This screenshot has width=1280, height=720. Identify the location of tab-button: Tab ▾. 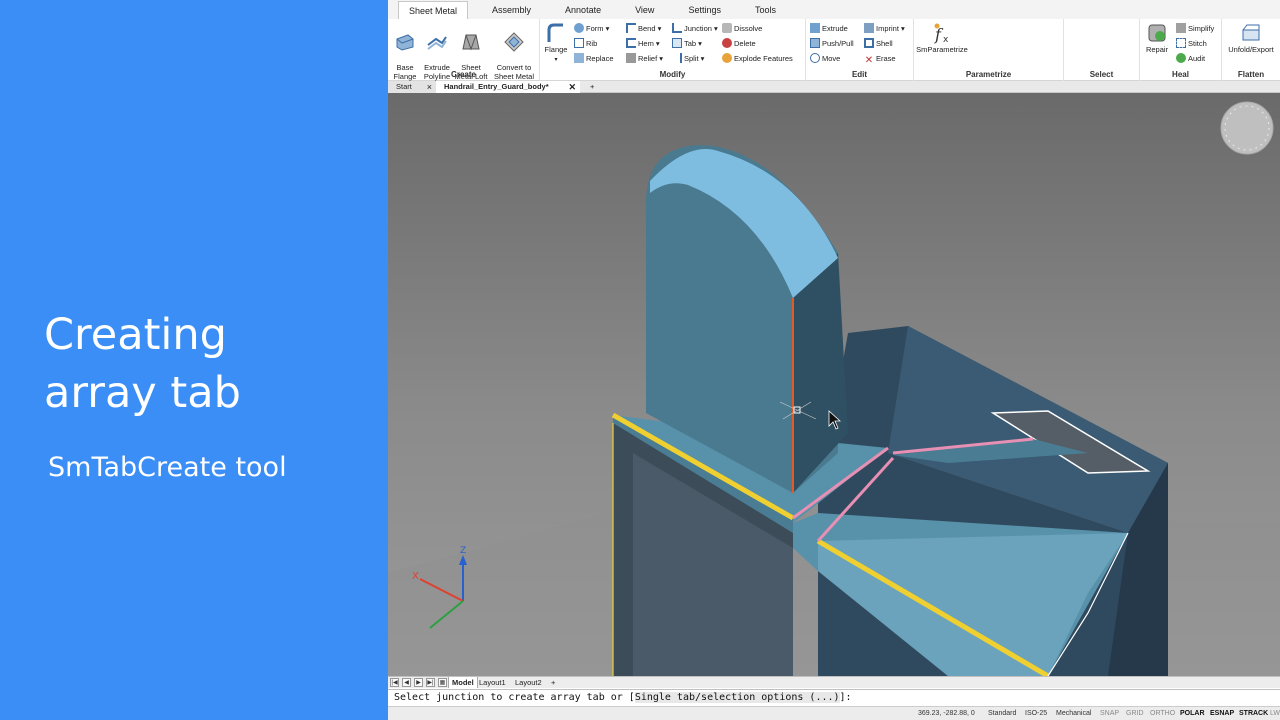
(687, 43).